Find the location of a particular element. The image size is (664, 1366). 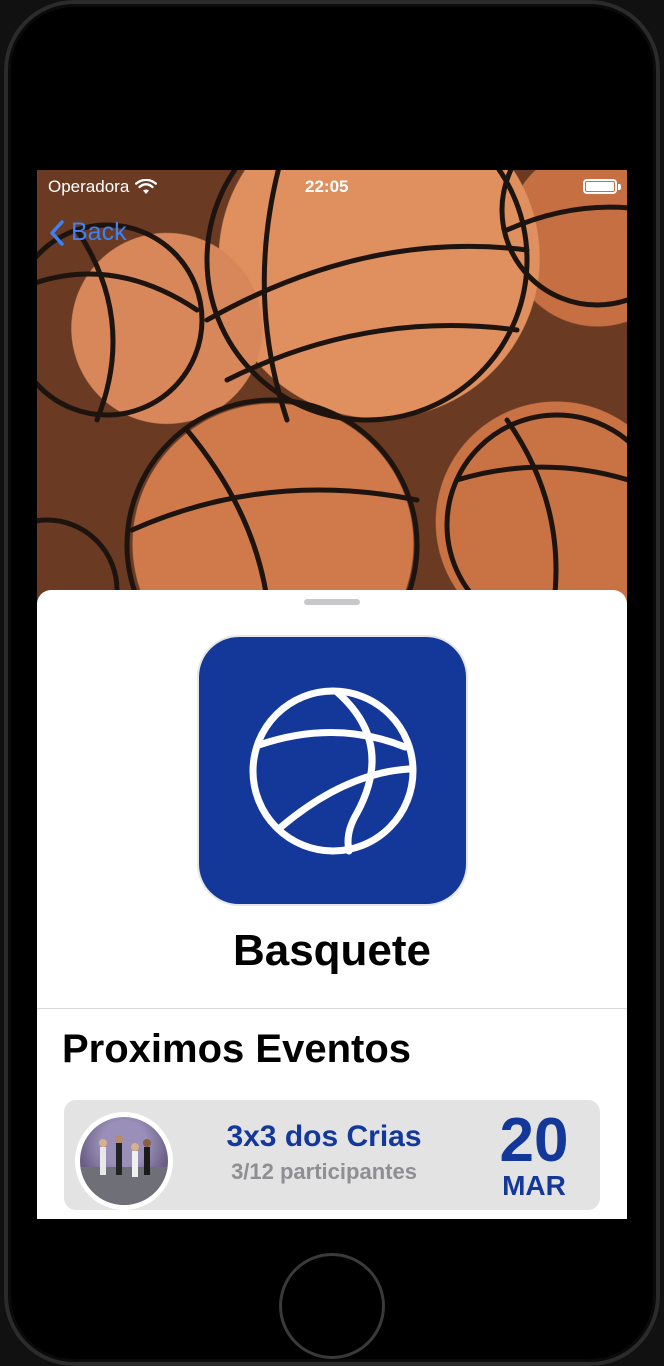

home-button is located at coordinates (332, 1306).